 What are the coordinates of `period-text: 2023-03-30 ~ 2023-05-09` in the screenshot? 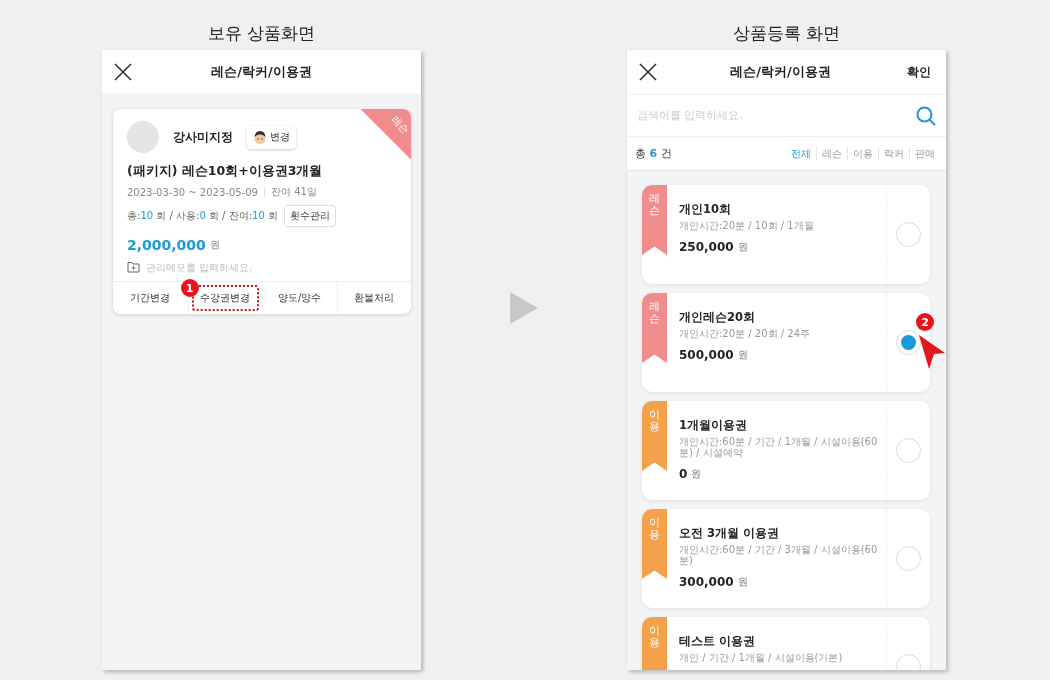 It's located at (192, 192).